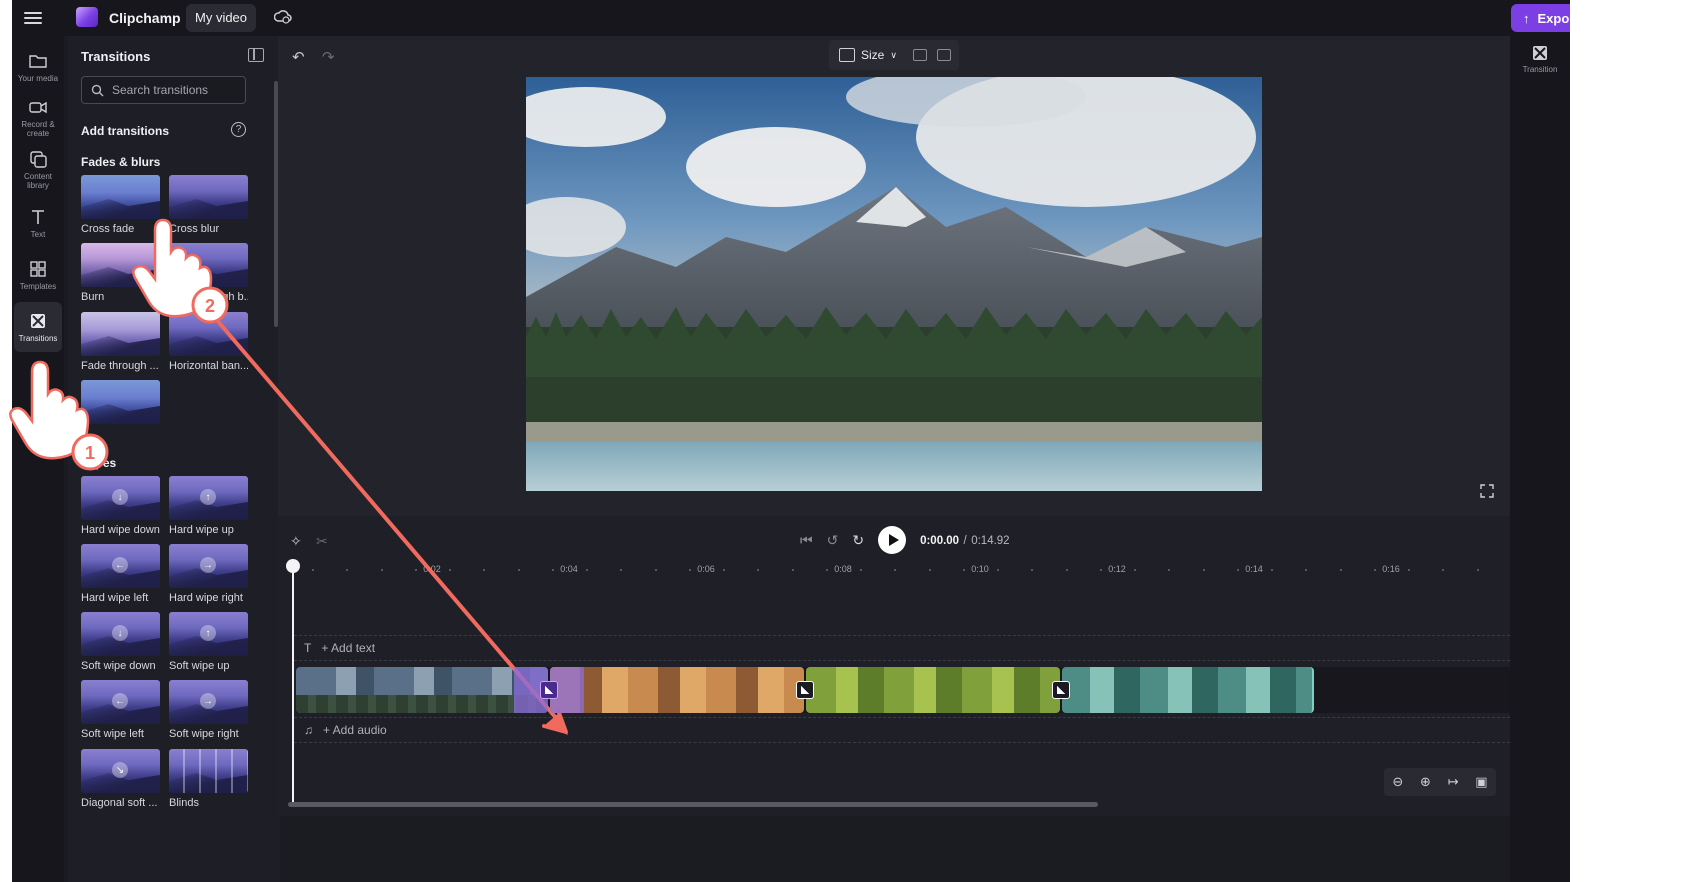  I want to click on transition-tile-soft-wipe-left: ← Soft wipe left, so click(120, 710).